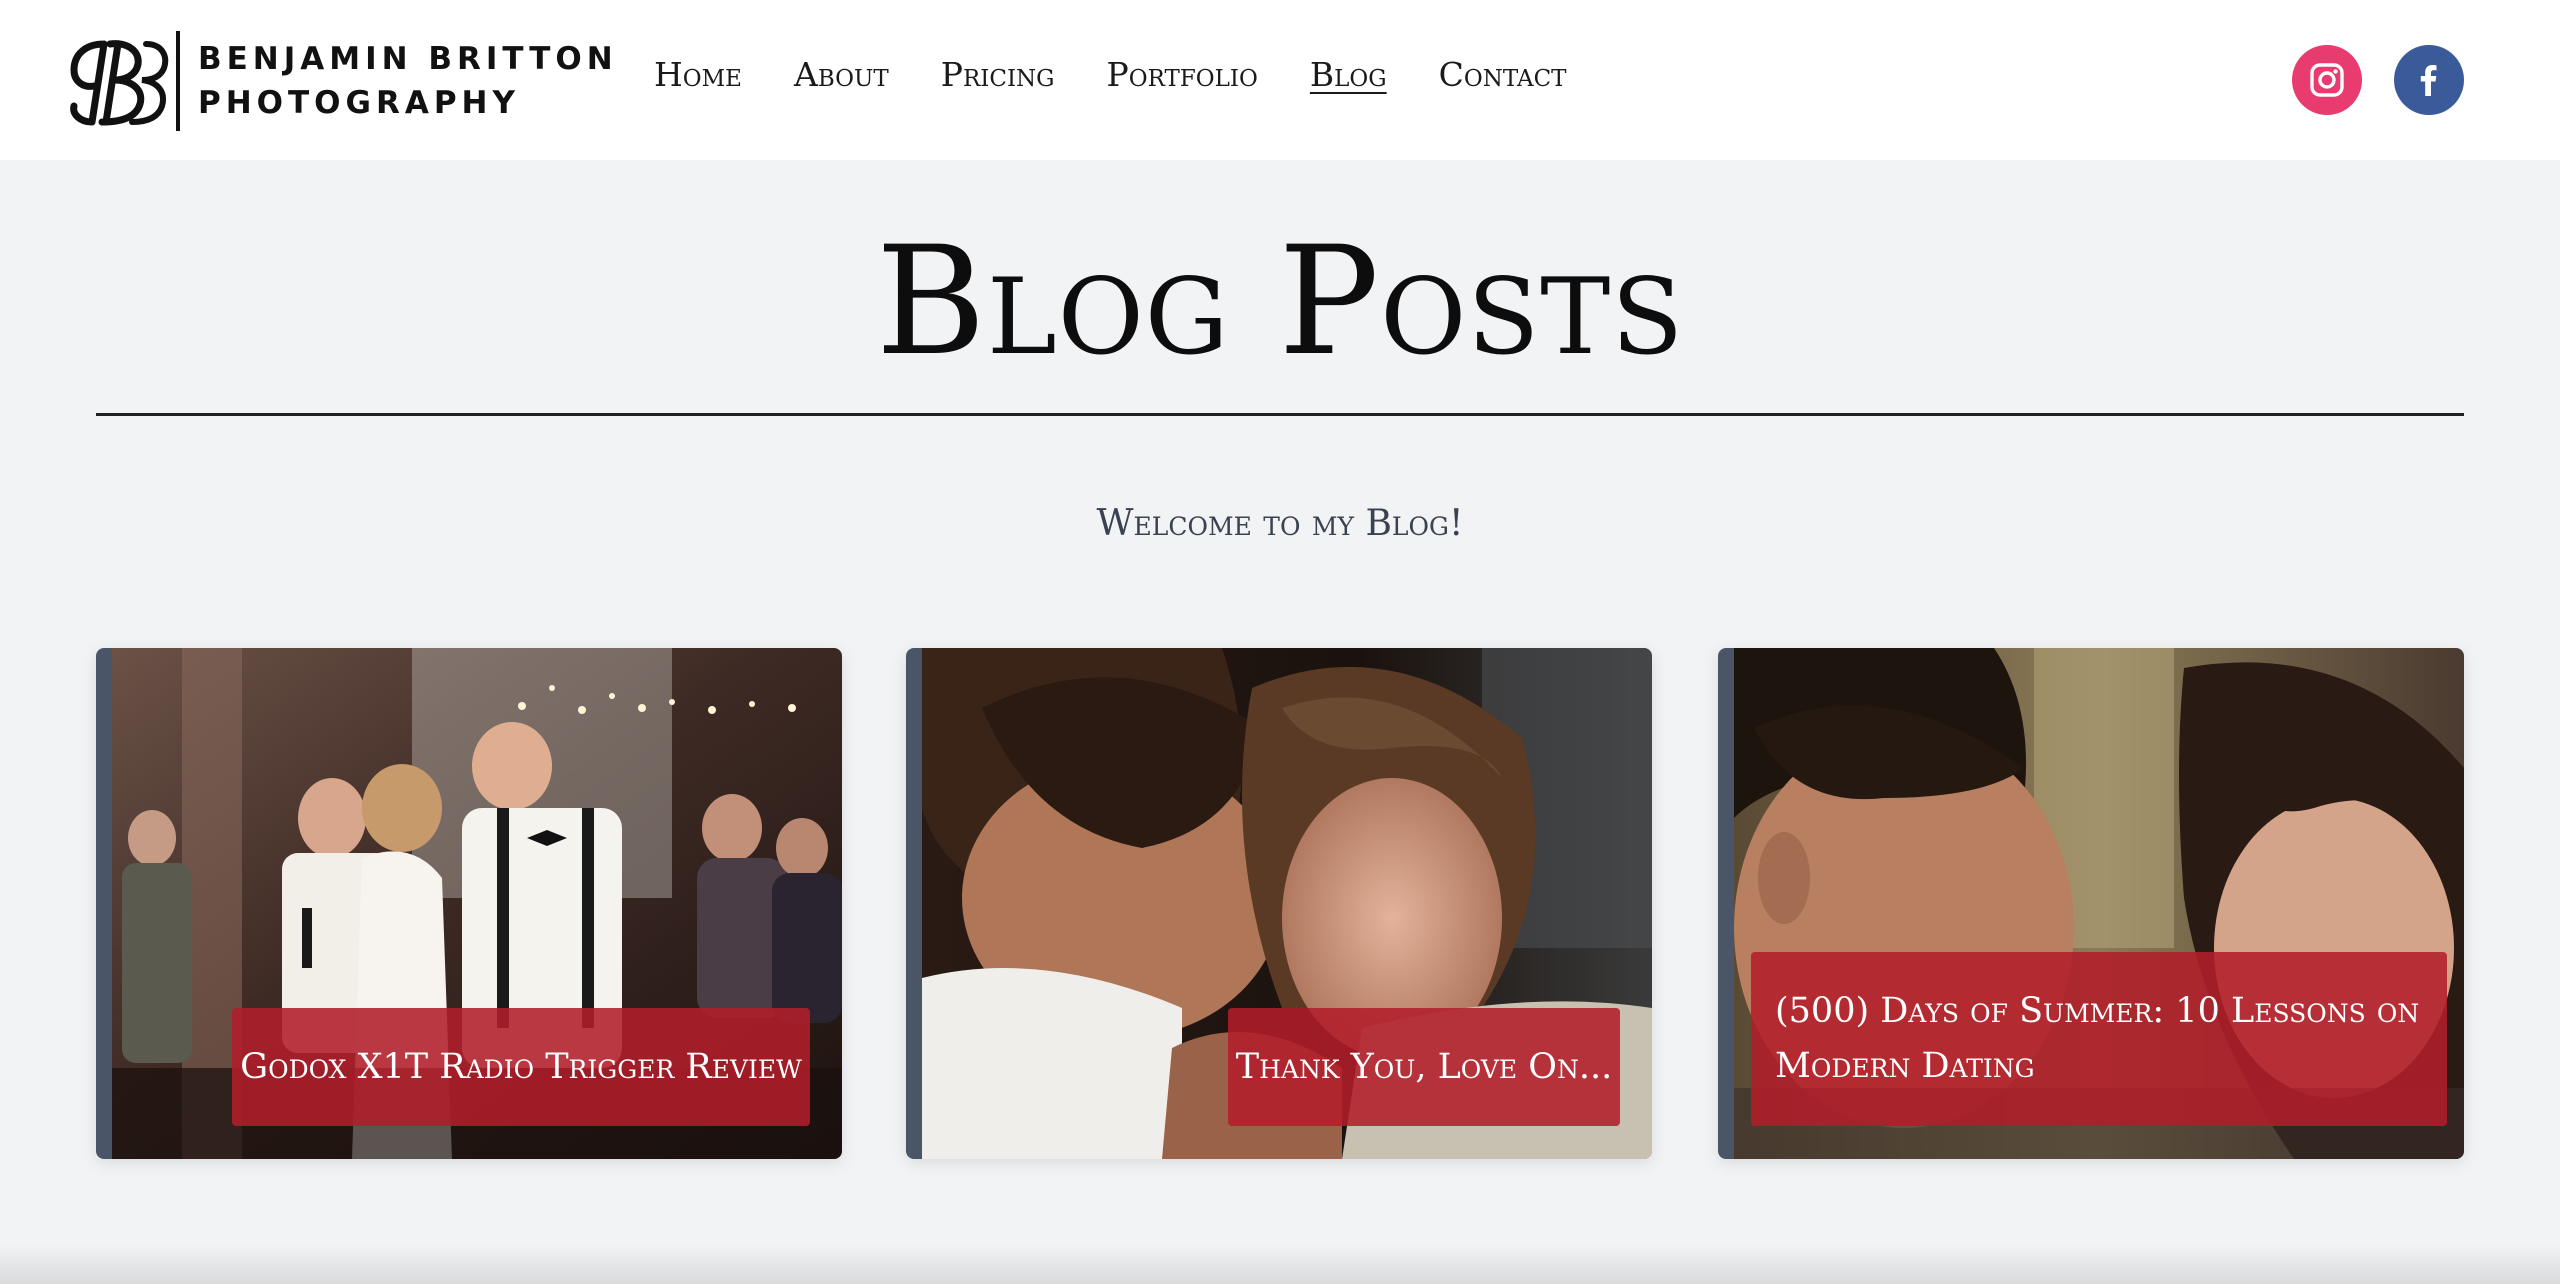  What do you see at coordinates (998, 74) in the screenshot?
I see `nav-pricing: Pricing` at bounding box center [998, 74].